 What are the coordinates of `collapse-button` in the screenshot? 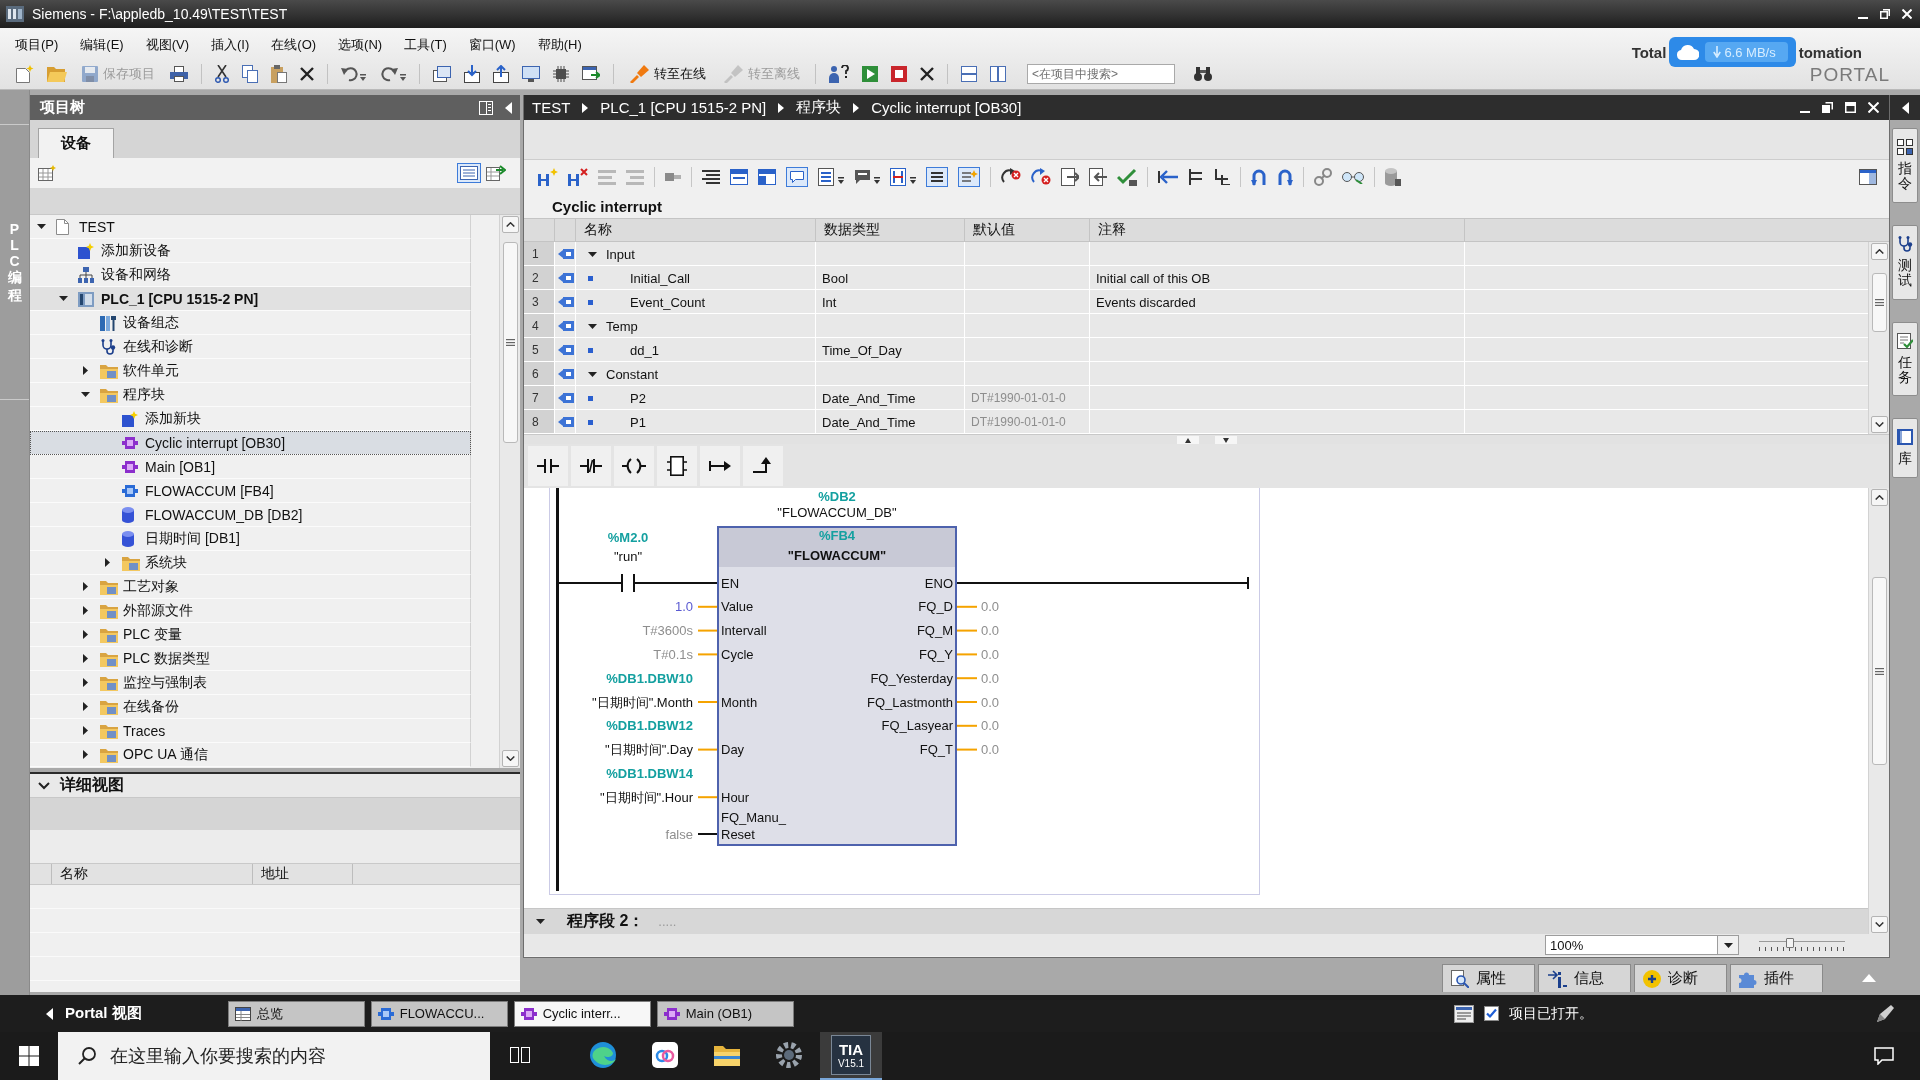 It's located at (1905, 107).